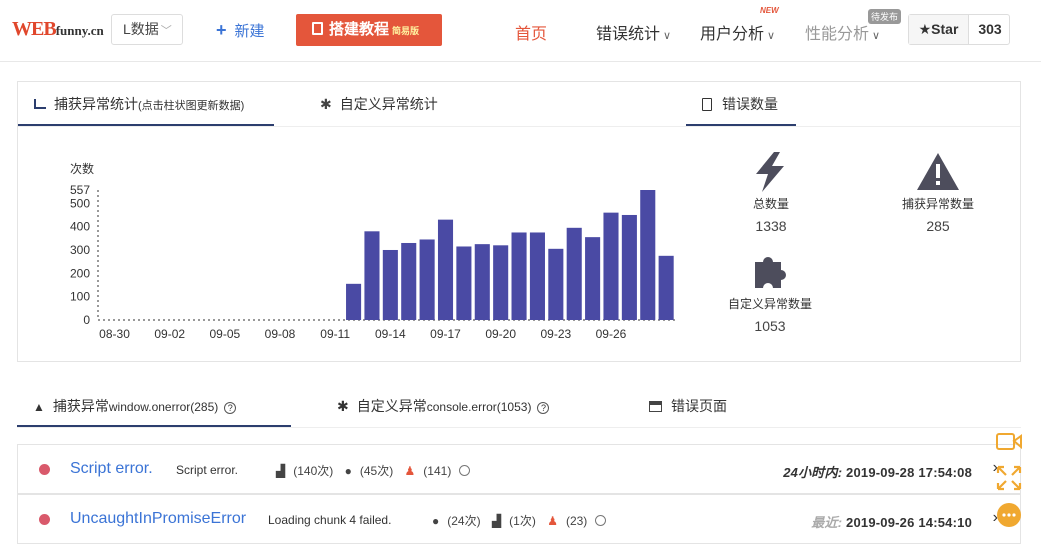 This screenshot has width=1041, height=544. I want to click on star-label-box: ★Star, so click(939, 29).